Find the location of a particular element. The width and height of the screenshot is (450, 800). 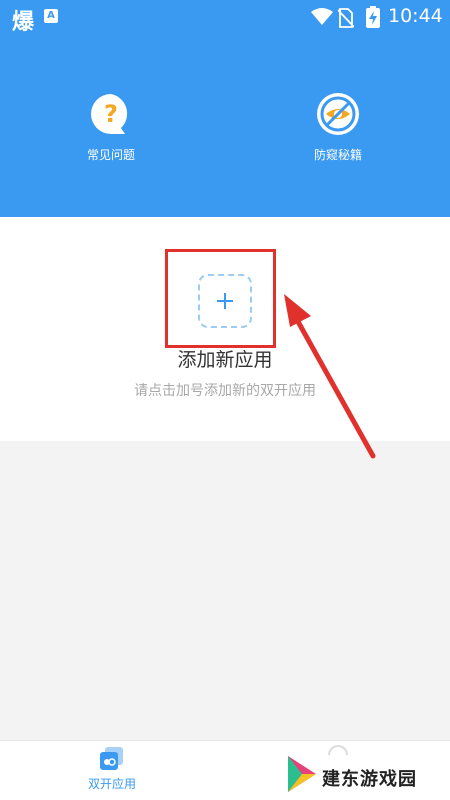

watermark-logo-icon is located at coordinates (302, 774).